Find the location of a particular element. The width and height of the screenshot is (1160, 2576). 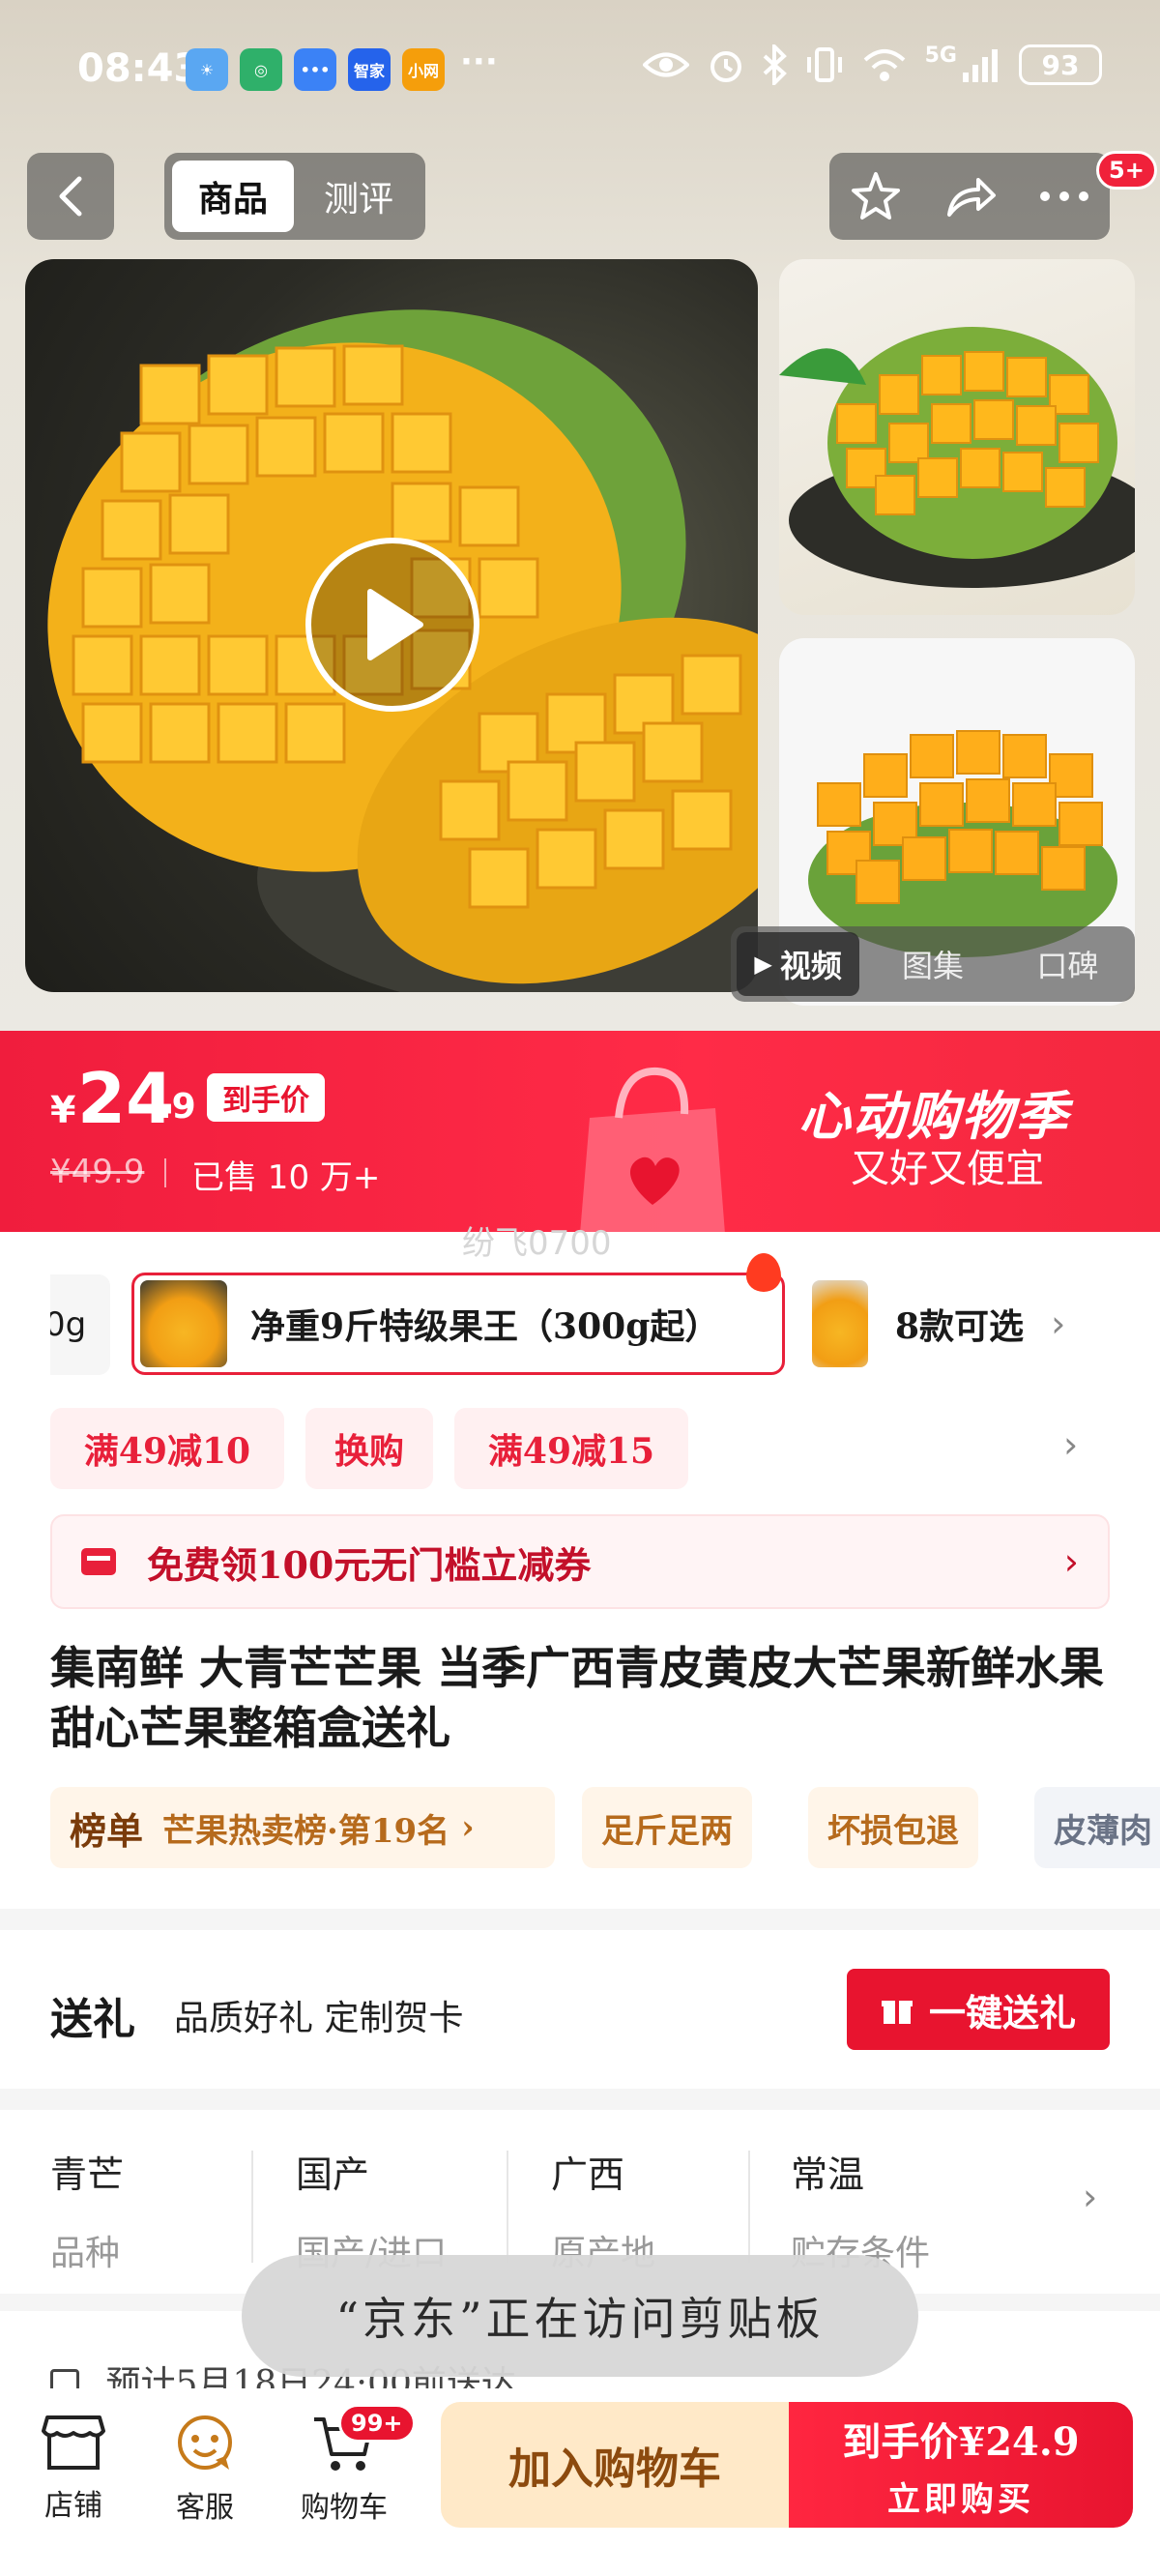

rank-tag: 榜单 芒果热卖榜·第19名 › is located at coordinates (303, 1827).